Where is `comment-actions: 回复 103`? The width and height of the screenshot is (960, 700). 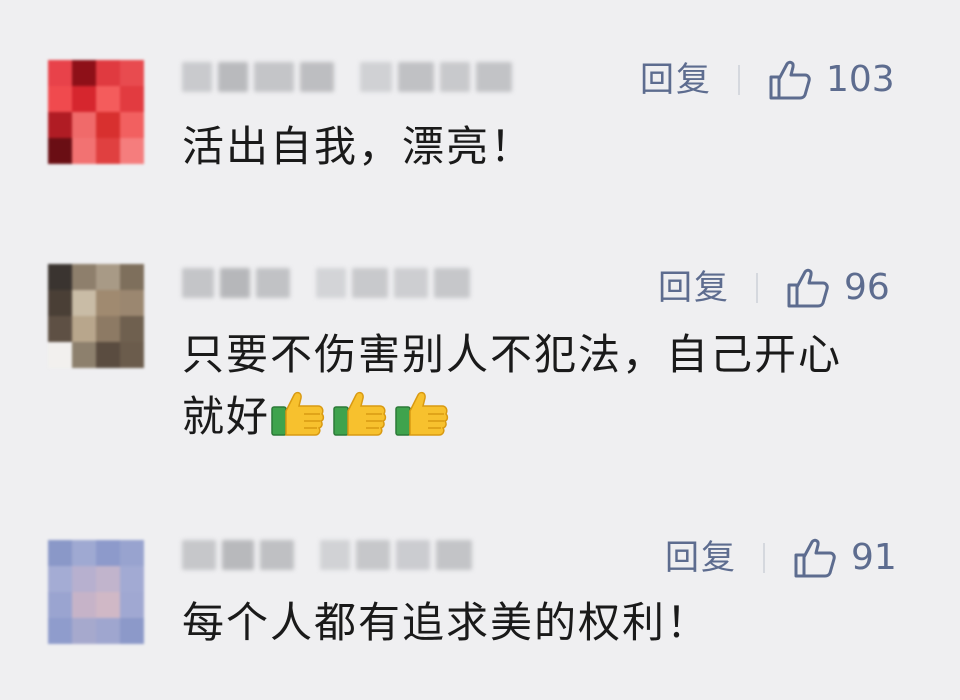 comment-actions: 回复 103 is located at coordinates (767, 80).